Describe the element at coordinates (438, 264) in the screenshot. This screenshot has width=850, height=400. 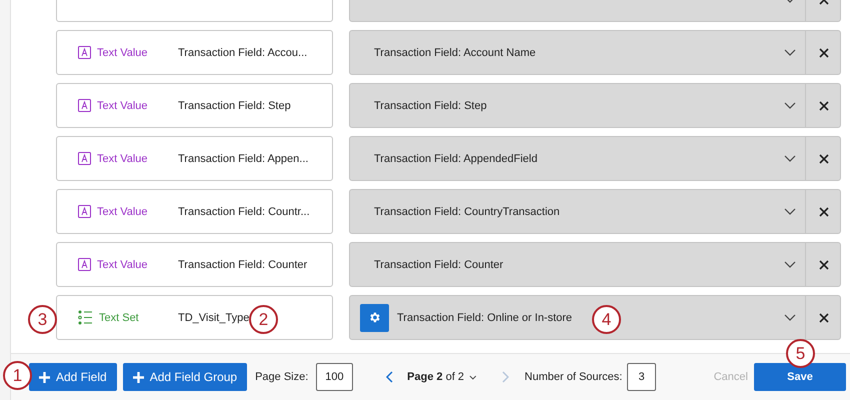
I see `mapping-value: Transaction Field: Counter` at that location.